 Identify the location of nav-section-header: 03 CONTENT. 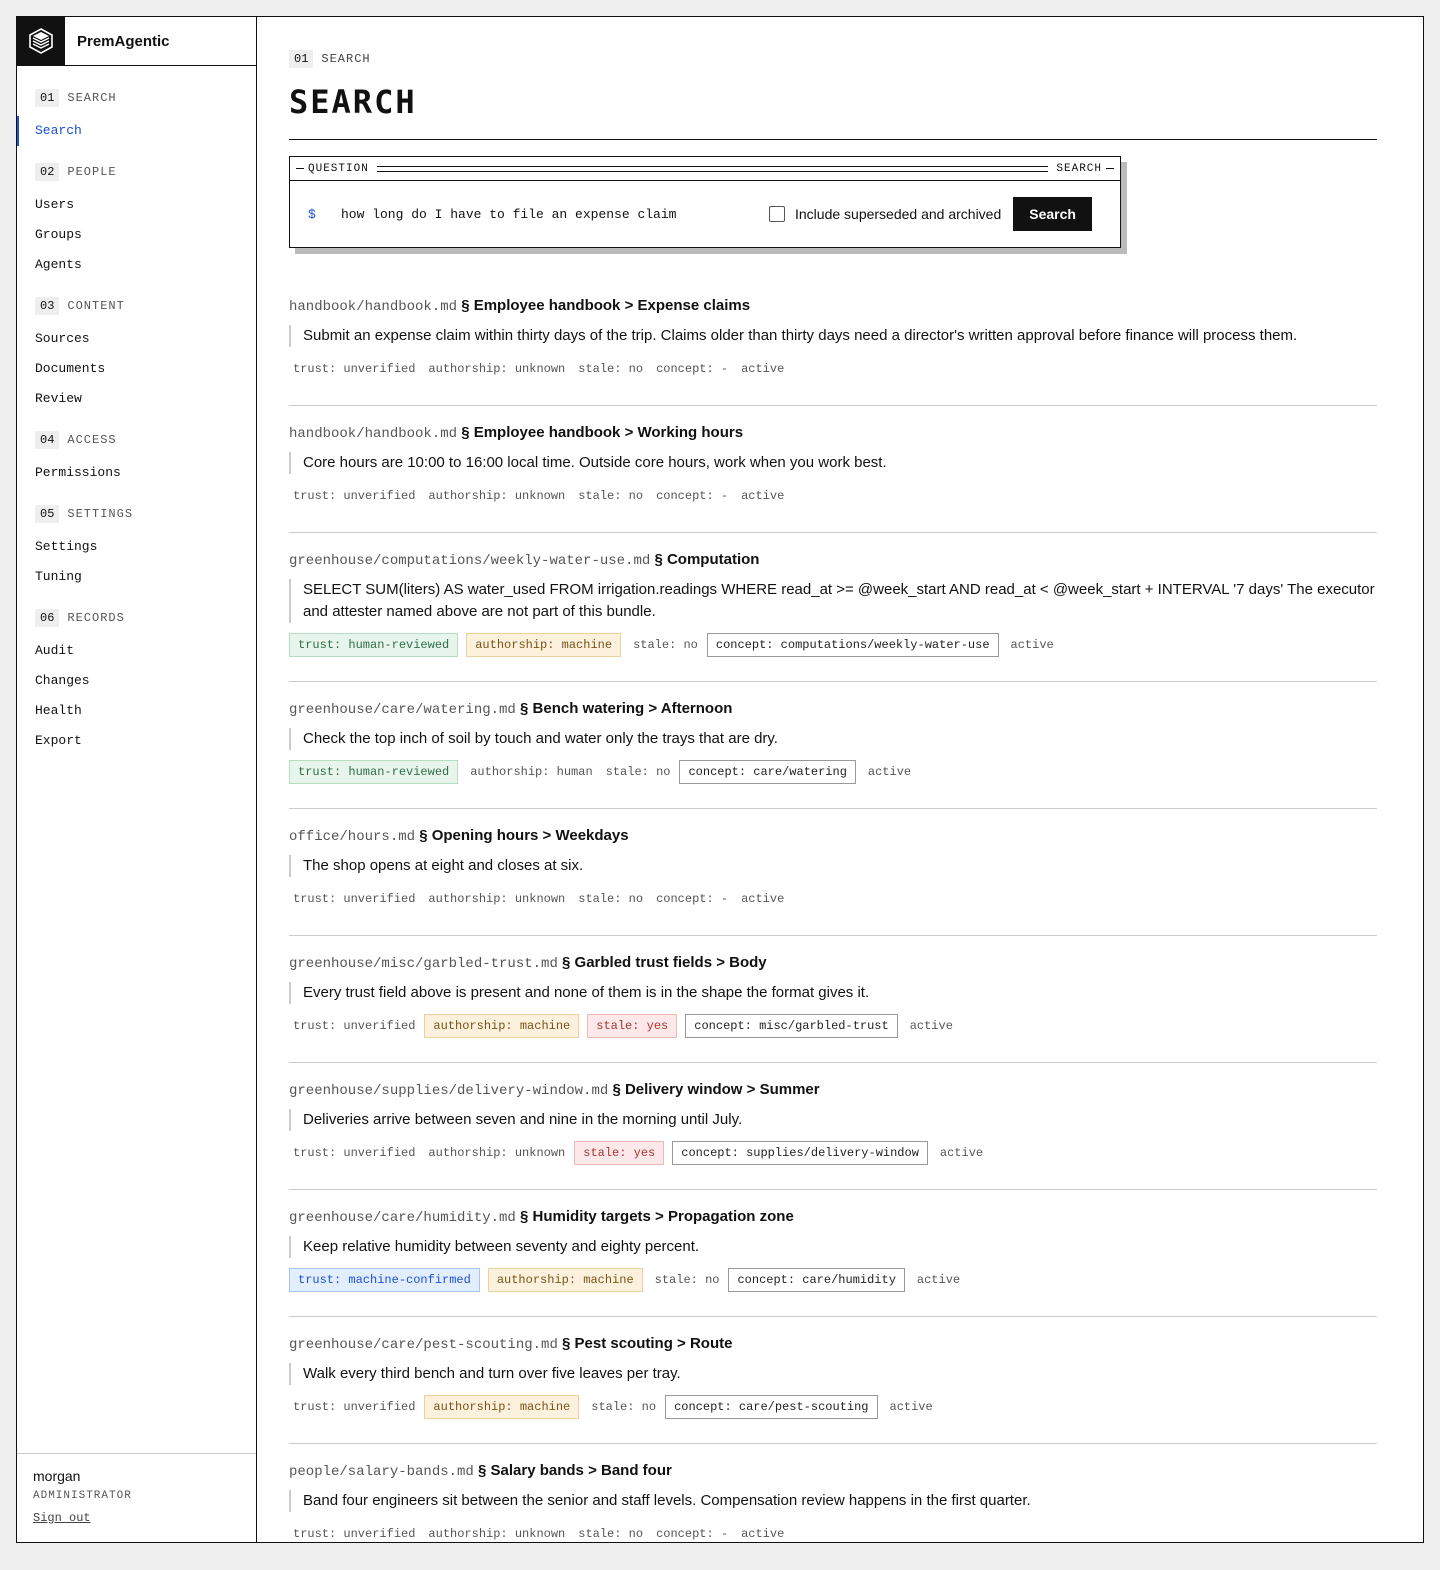
(136, 306).